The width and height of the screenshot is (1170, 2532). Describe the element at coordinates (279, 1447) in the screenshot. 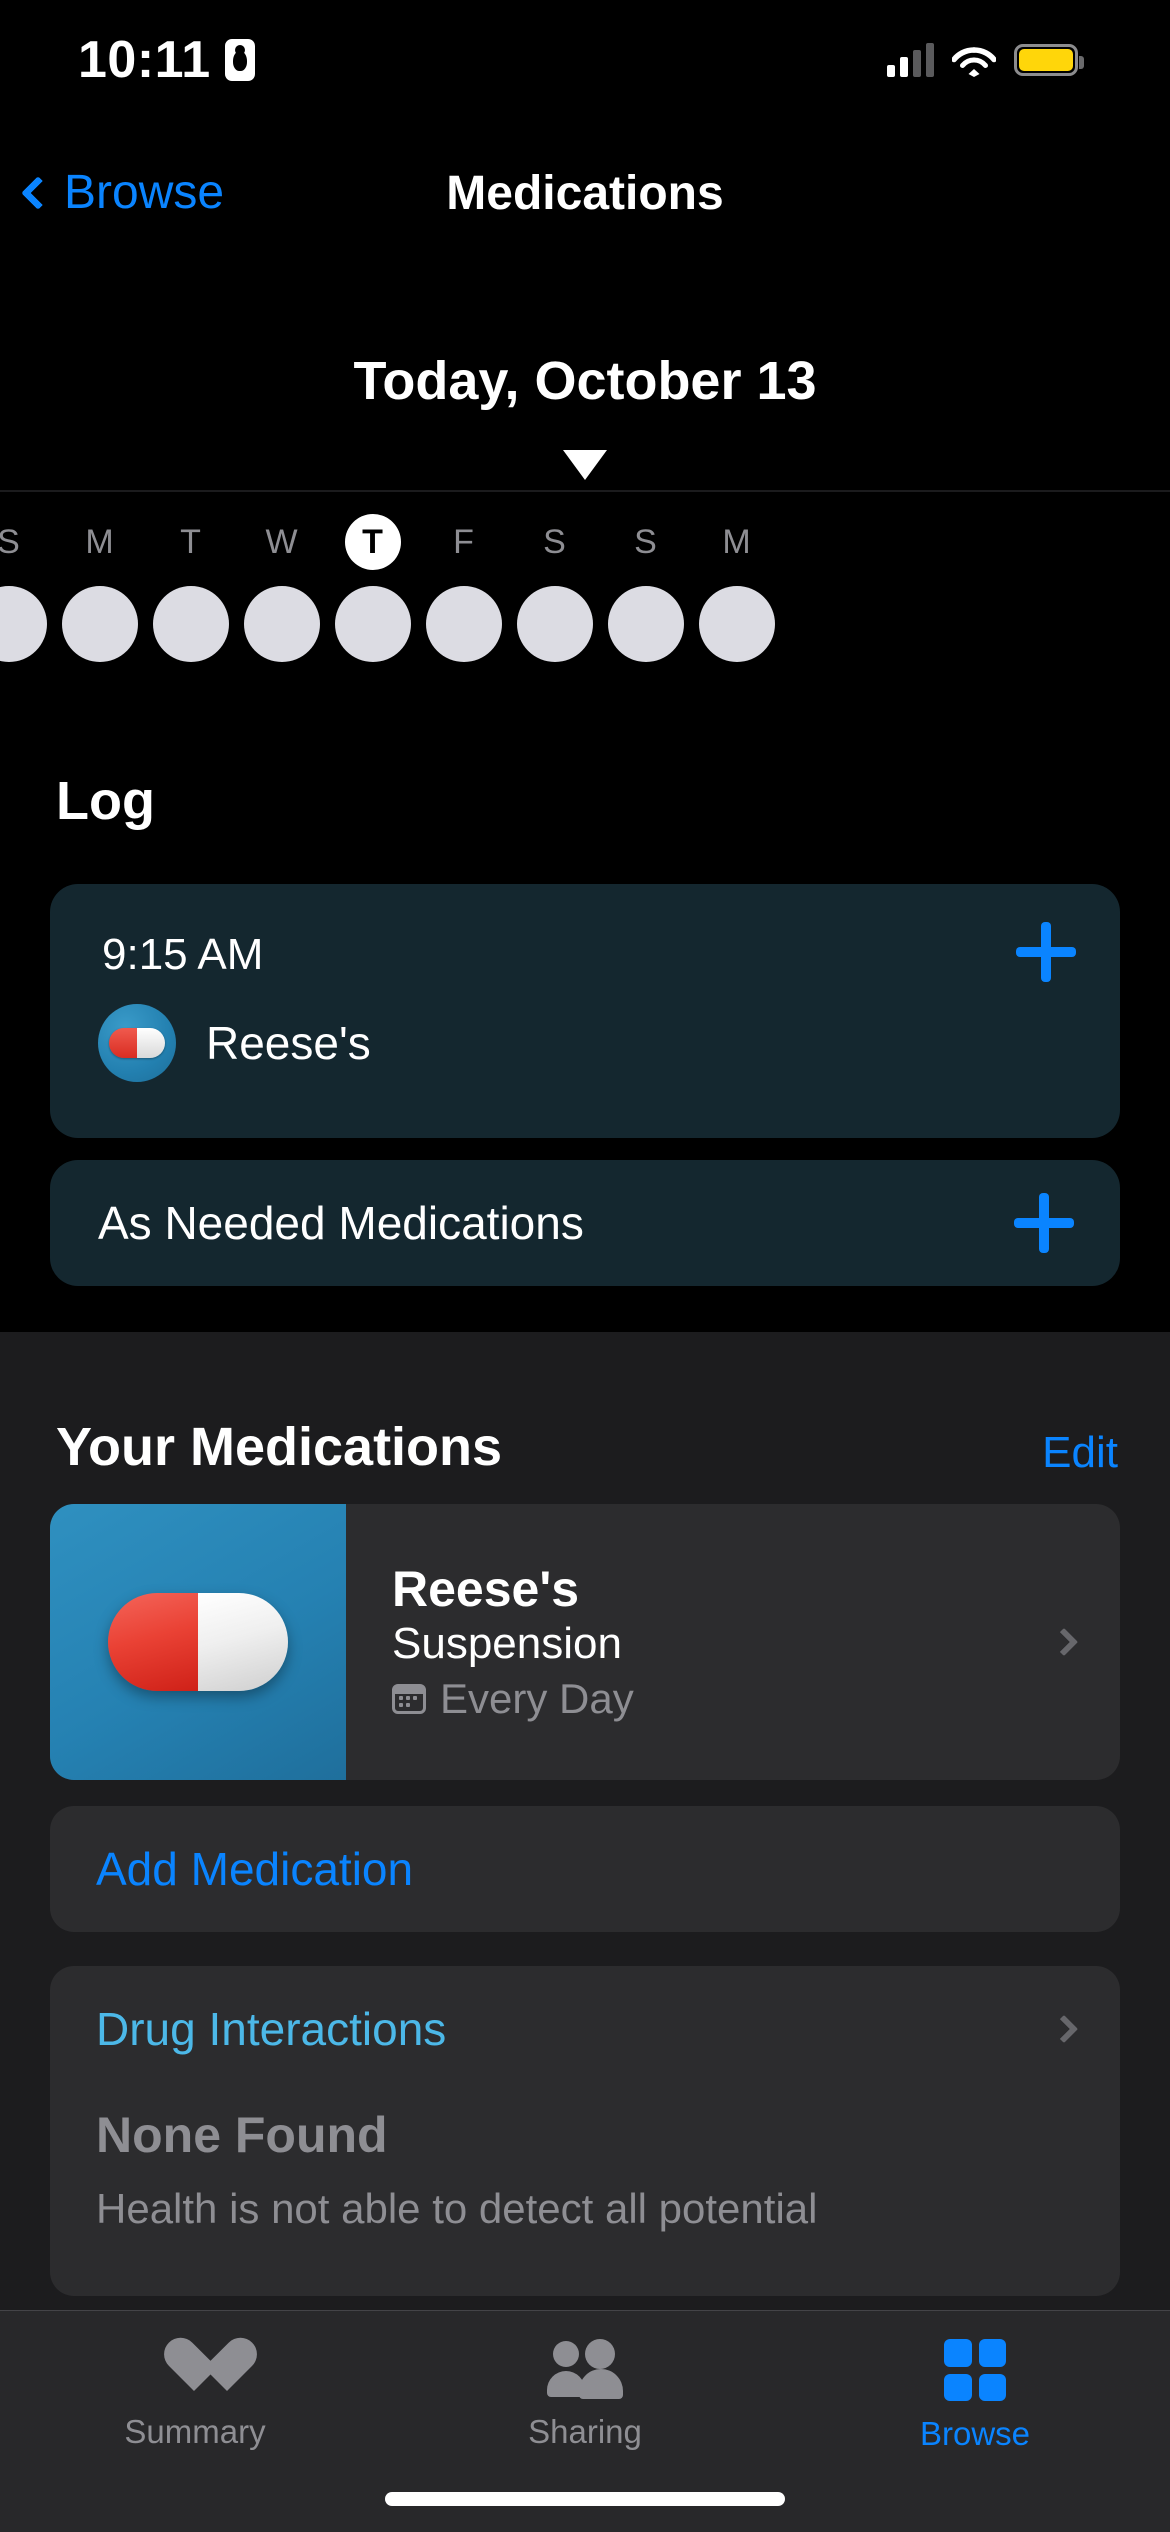

I see `your-medications-title: Your Medications` at that location.